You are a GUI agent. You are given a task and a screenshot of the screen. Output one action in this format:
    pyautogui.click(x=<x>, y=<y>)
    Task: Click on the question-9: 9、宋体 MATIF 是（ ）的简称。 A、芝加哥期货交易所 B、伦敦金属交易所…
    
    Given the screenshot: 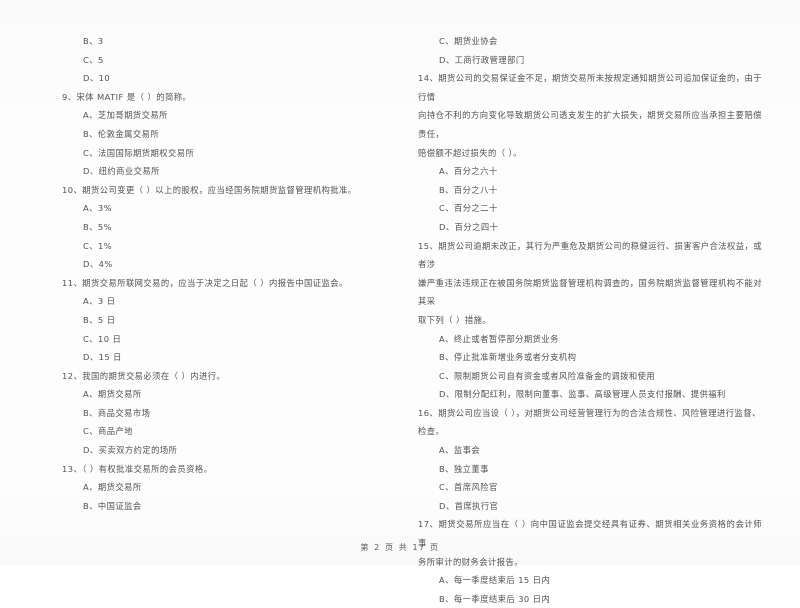 What is the action you would take?
    pyautogui.click(x=225, y=134)
    